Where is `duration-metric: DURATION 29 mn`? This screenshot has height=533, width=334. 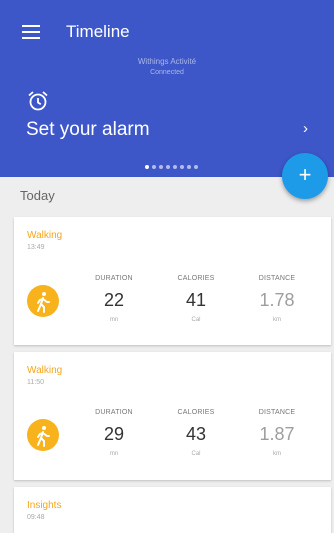 duration-metric: DURATION 29 mn is located at coordinates (114, 433).